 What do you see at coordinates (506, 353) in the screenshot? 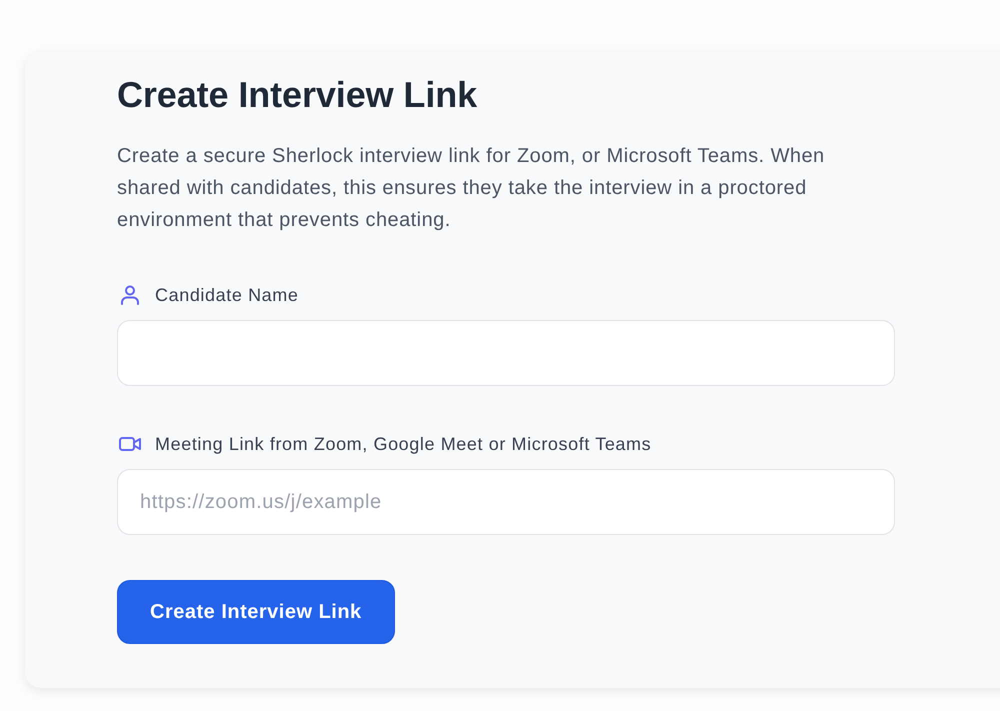
I see `input-field` at bounding box center [506, 353].